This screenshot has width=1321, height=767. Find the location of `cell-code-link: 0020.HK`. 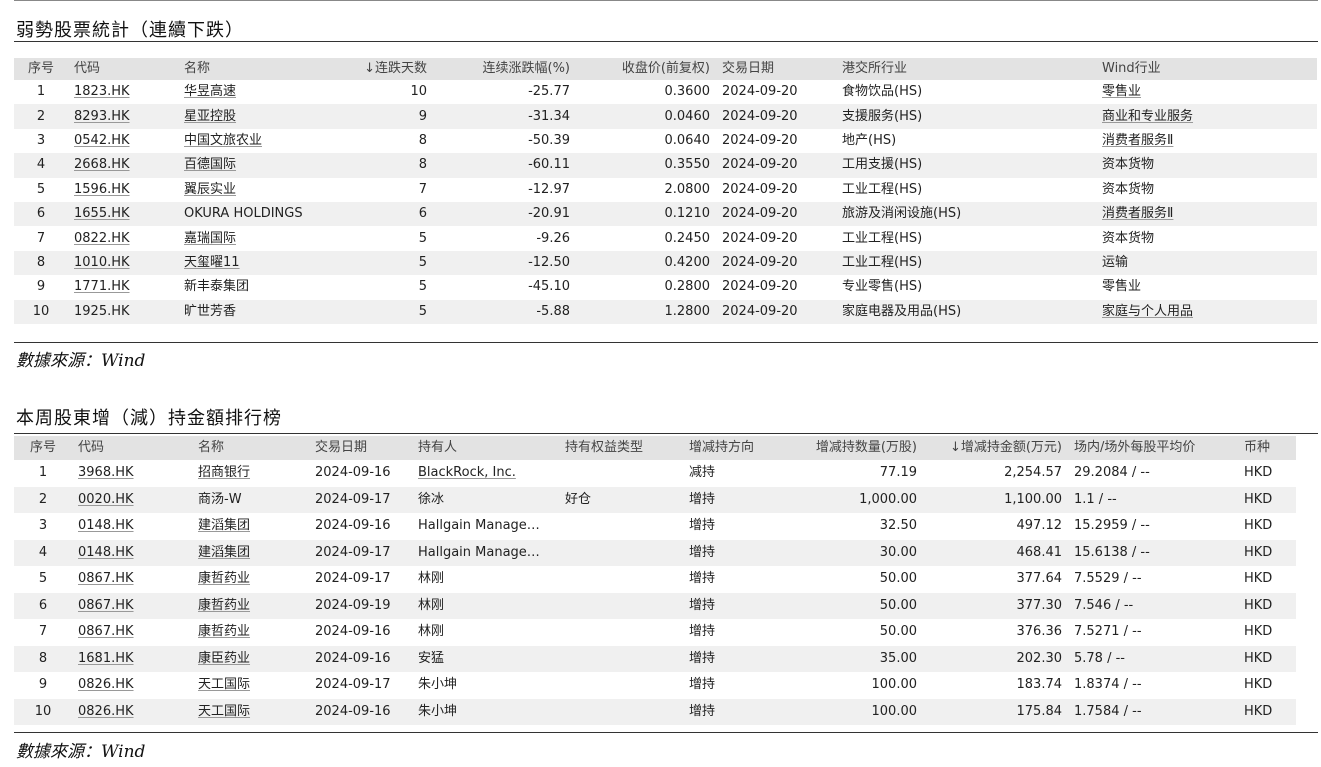

cell-code-link: 0020.HK is located at coordinates (106, 499).